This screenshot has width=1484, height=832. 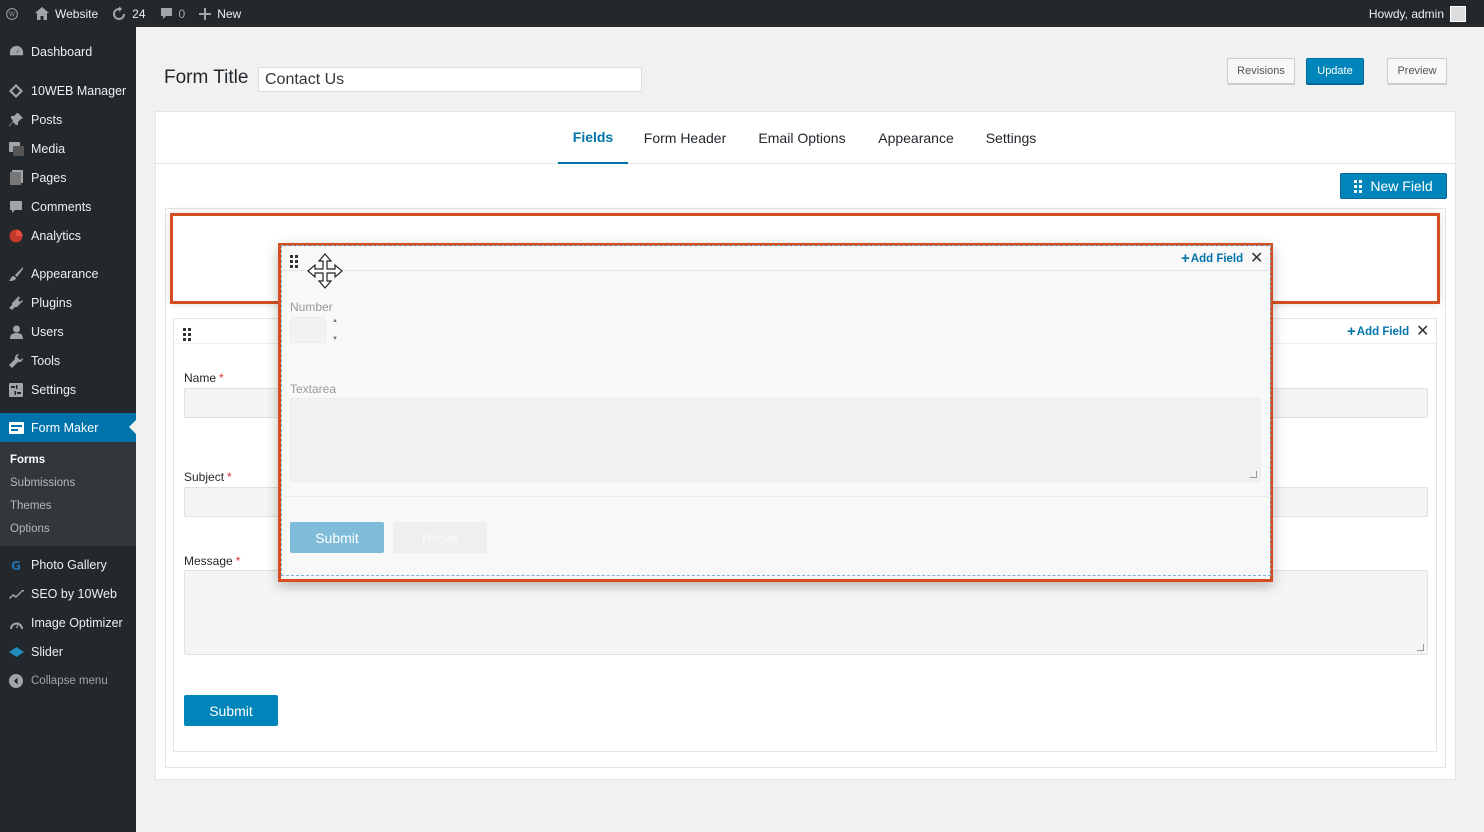 What do you see at coordinates (231, 710) in the screenshot?
I see `submit-button: Submit` at bounding box center [231, 710].